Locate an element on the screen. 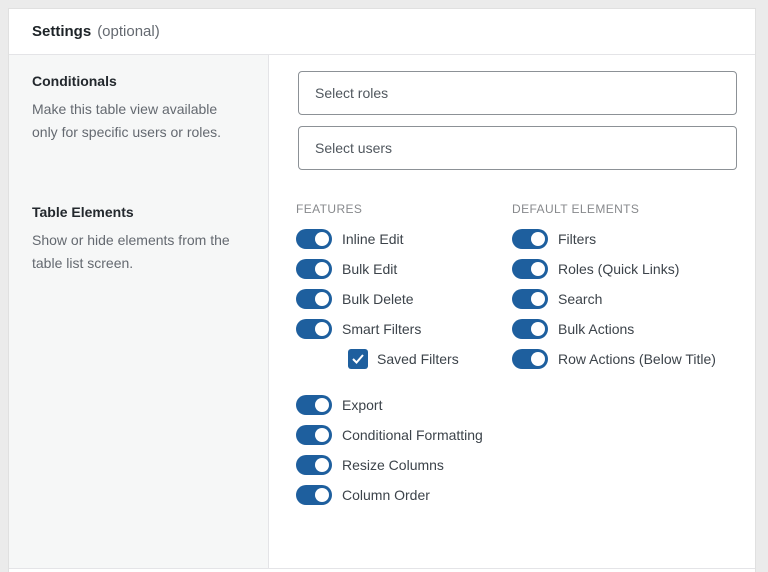 The image size is (768, 572). toggle-row-search: Search is located at coordinates (628, 299).